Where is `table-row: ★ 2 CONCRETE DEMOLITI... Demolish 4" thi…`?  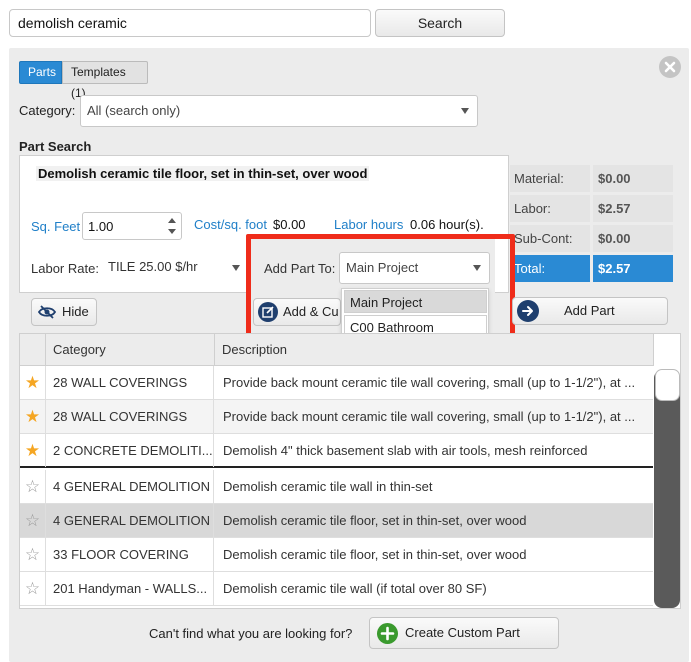
table-row: ★ 2 CONCRETE DEMOLITI... Demolish 4" thi… is located at coordinates (336, 451).